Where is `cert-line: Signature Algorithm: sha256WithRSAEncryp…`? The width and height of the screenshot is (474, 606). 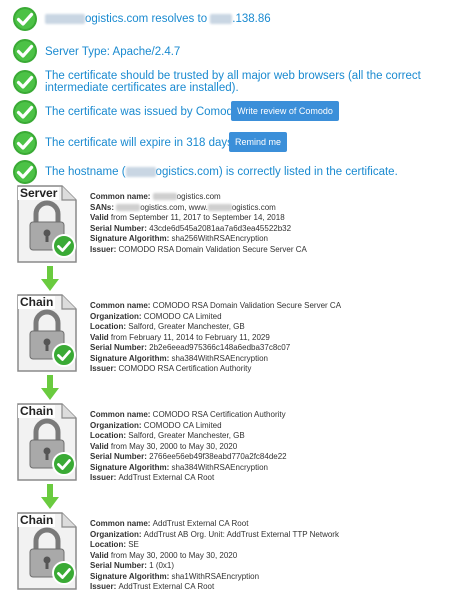
cert-line: Signature Algorithm: sha256WithRSAEncryp… is located at coordinates (179, 238).